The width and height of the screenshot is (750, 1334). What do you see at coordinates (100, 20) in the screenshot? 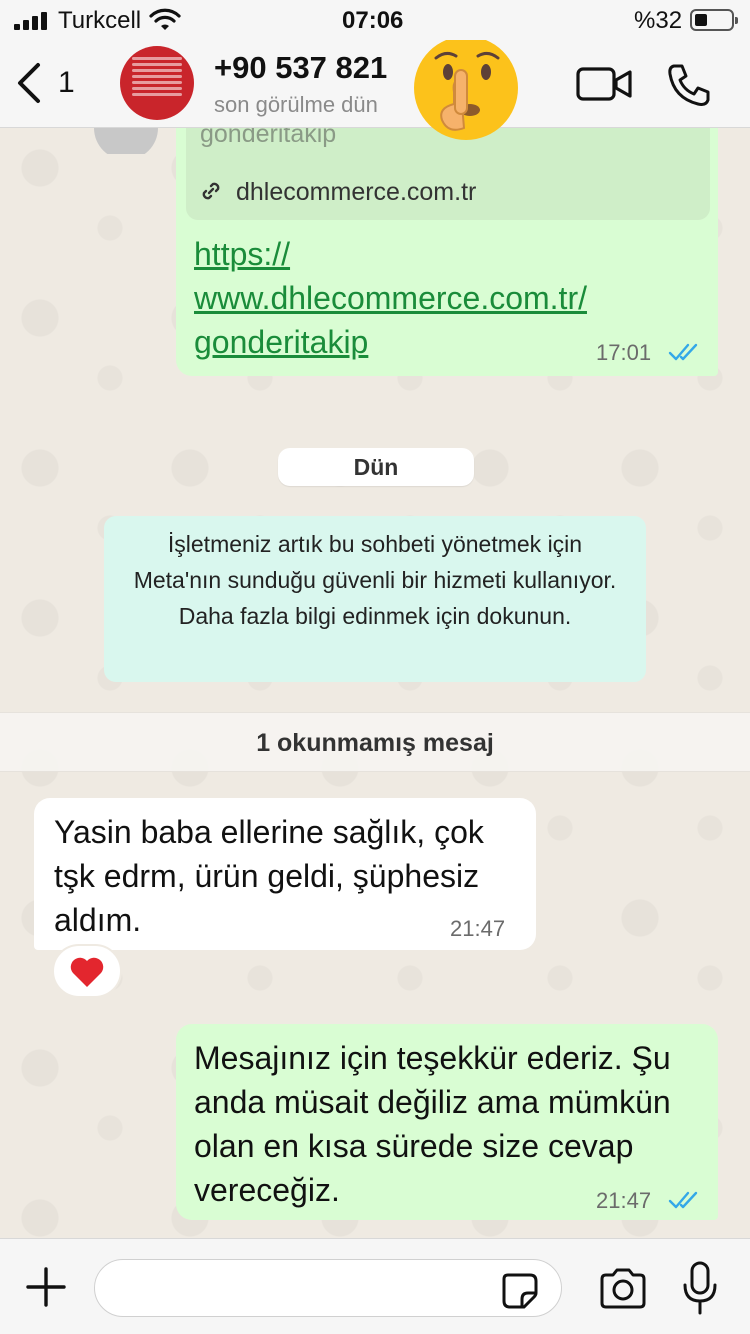
I see `carrier-name: Turkcell` at bounding box center [100, 20].